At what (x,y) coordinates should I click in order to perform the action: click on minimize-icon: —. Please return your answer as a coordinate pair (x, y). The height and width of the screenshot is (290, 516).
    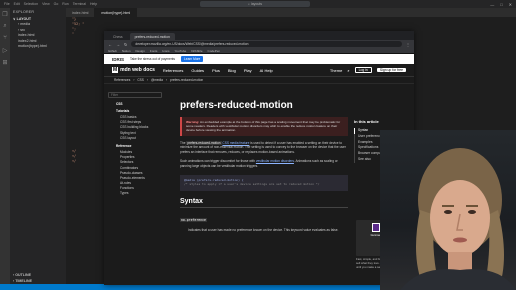
    Looking at the image, I should click on (492, 4).